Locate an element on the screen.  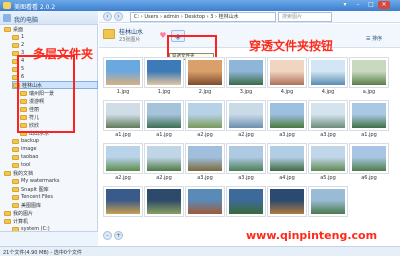
sidebar-tree-item: Tencent Files is located at coordinates (55, 197).